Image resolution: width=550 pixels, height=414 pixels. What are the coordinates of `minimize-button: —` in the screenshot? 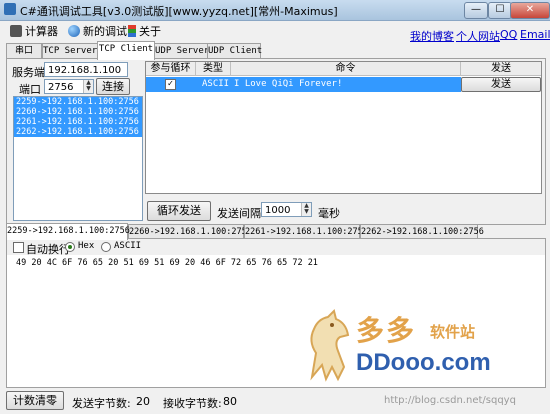 It's located at (476, 10).